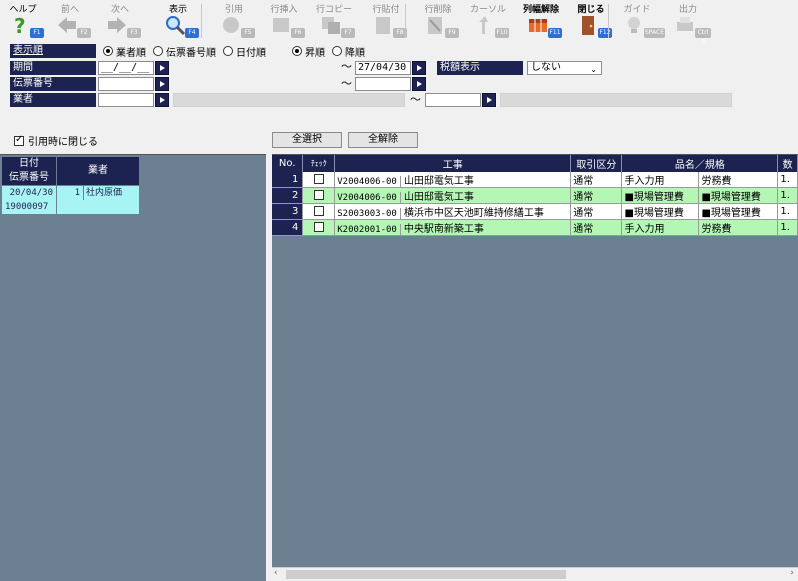  What do you see at coordinates (319, 163) in the screenshot?
I see `grid-header-check: ﾁｪｯｸ` at bounding box center [319, 163].